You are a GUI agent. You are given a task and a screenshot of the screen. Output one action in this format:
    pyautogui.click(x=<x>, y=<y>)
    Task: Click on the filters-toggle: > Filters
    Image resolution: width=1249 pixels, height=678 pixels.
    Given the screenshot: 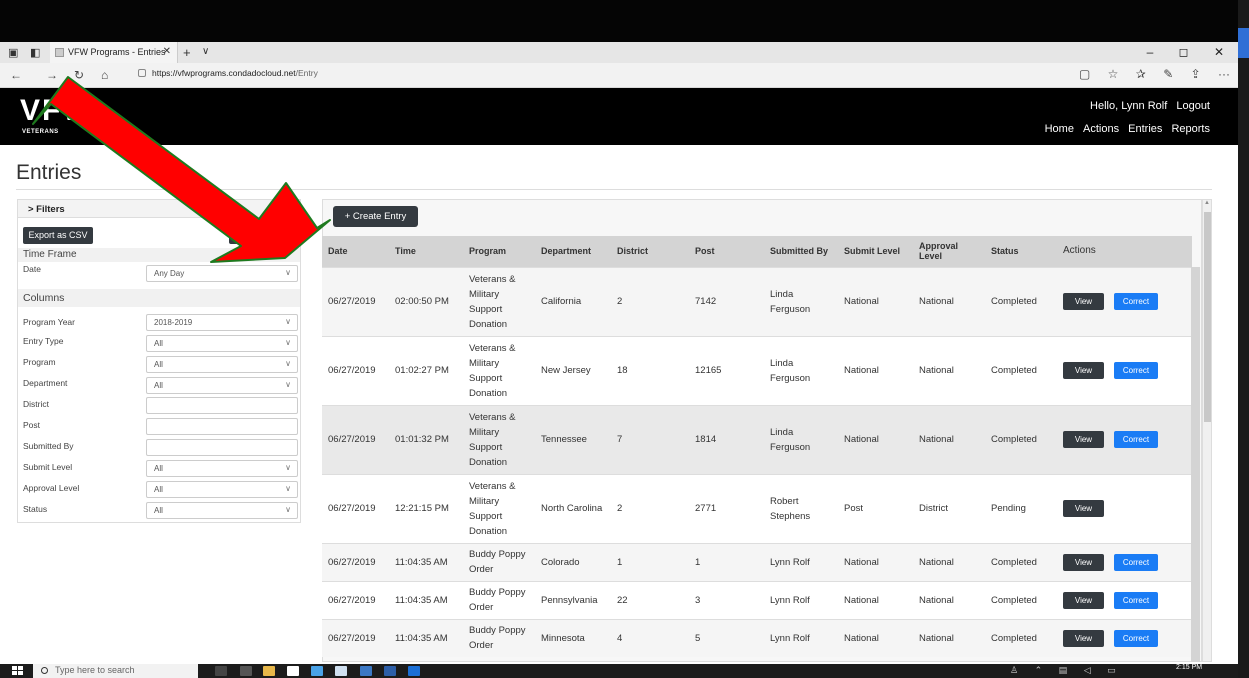 What is the action you would take?
    pyautogui.click(x=159, y=209)
    